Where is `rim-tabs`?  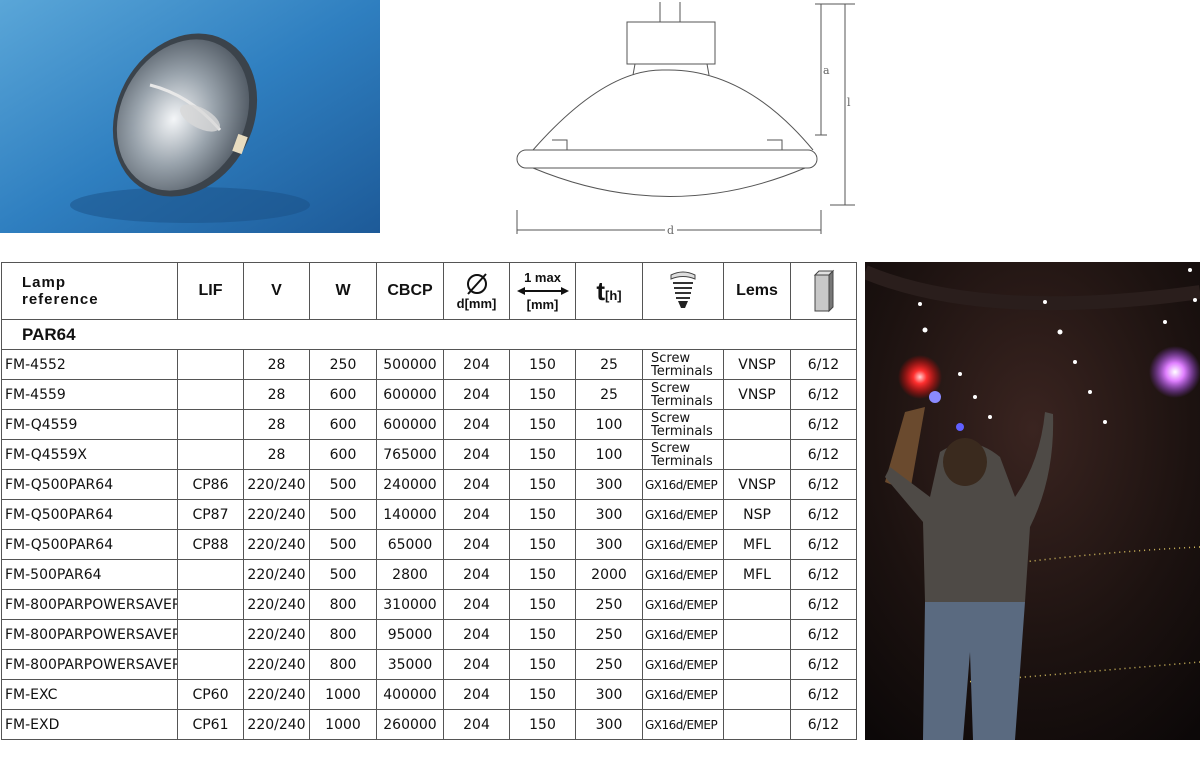
rim-tabs is located at coordinates (667, 144).